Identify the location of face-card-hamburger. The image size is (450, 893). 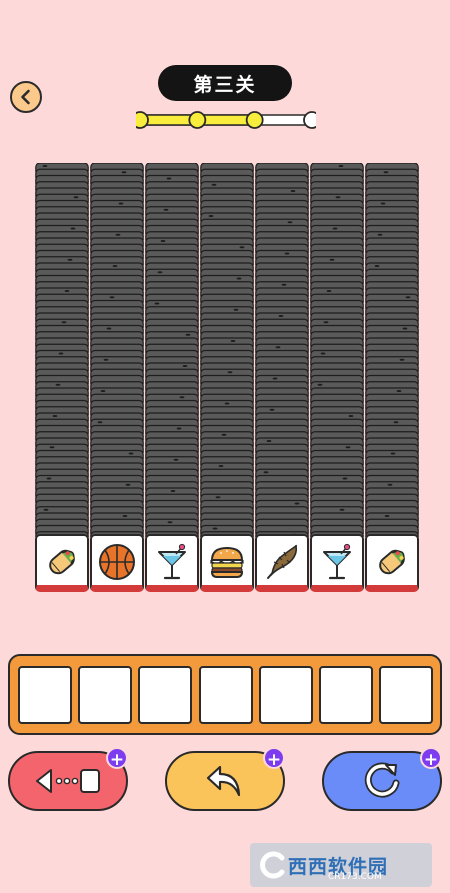
(227, 563).